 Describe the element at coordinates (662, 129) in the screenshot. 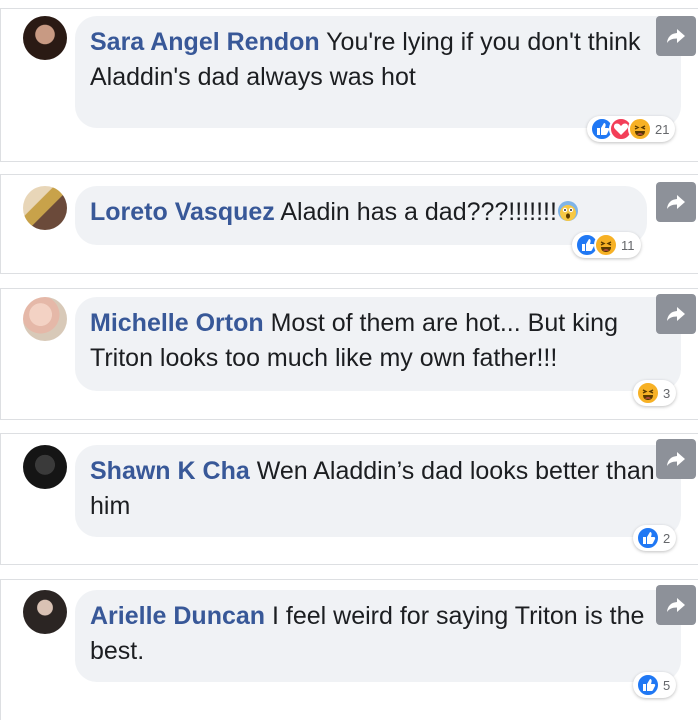

I see `reaction-count: 21` at that location.